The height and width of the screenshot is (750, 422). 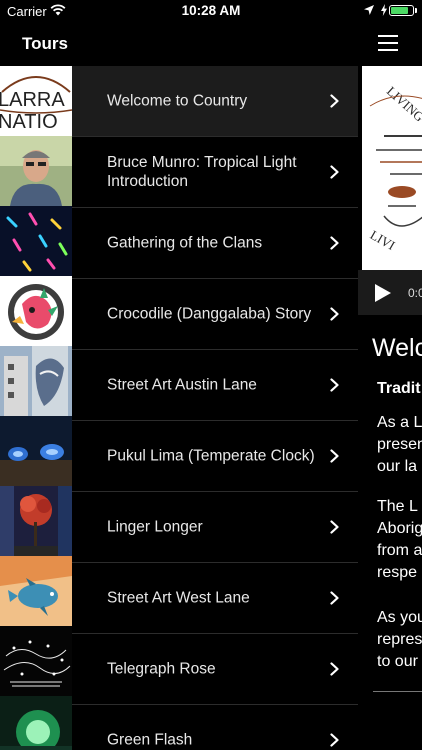 I want to click on detail-paragraph-2: The L Aborig from a respe, so click(x=399, y=539).